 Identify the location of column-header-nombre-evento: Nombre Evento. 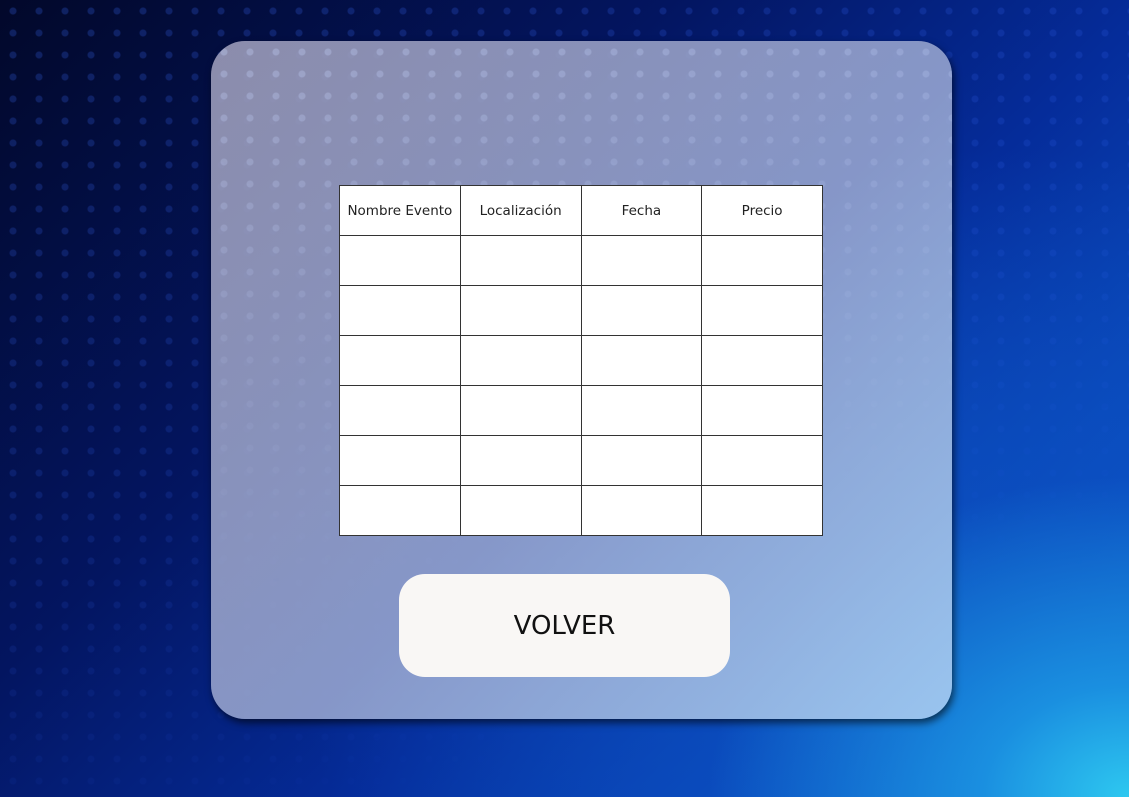
(400, 210).